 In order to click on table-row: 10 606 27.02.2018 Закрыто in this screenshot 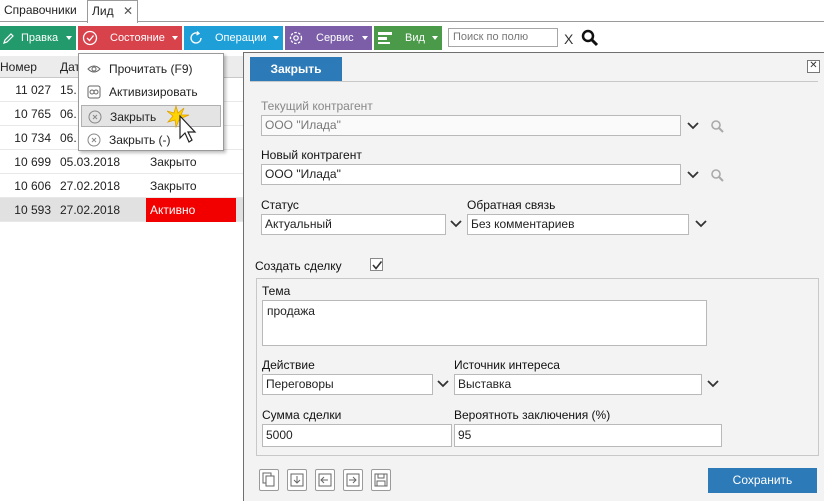, I will do `click(122, 186)`.